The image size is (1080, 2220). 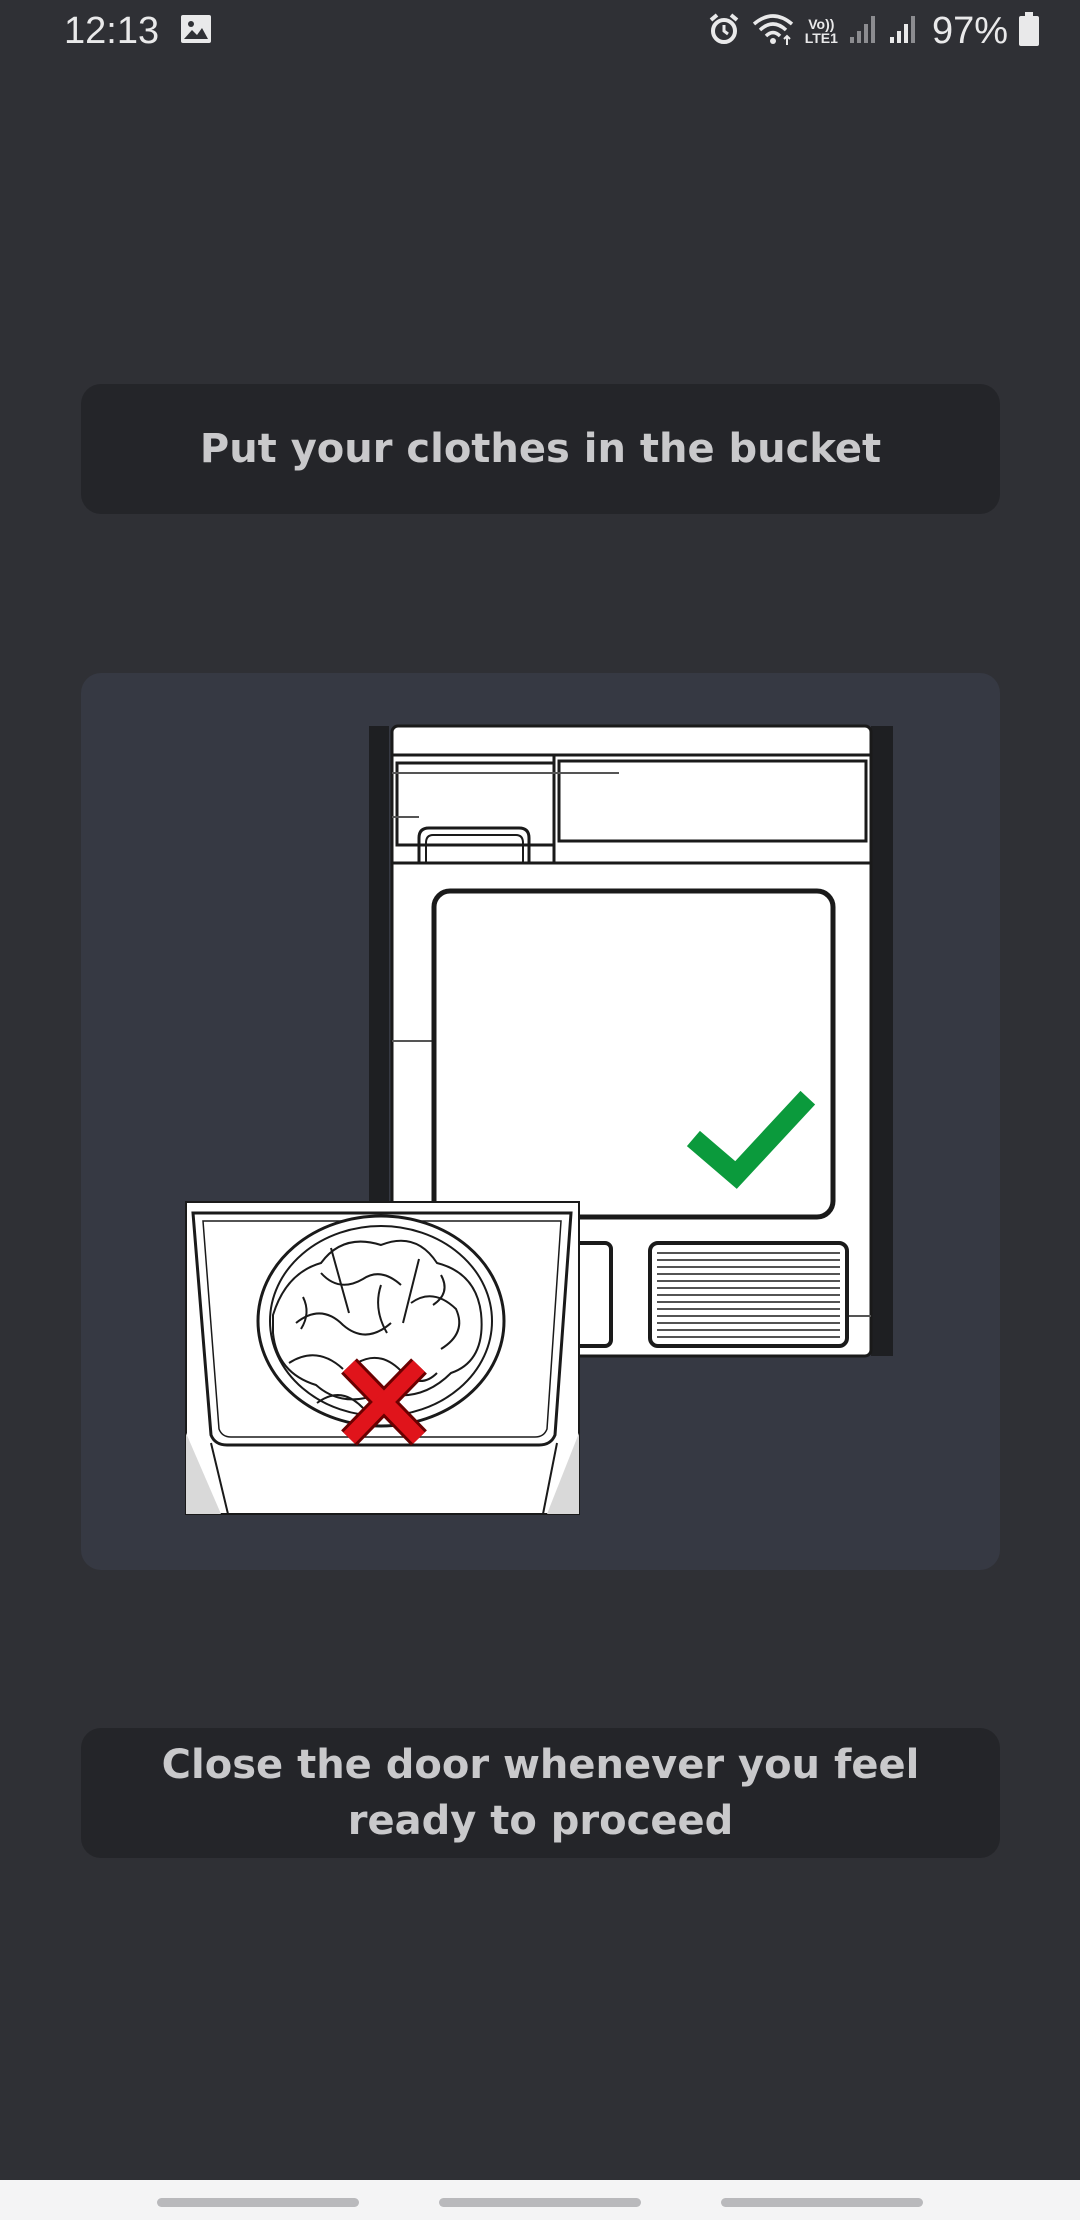 I want to click on alarm-icon, so click(x=724, y=31).